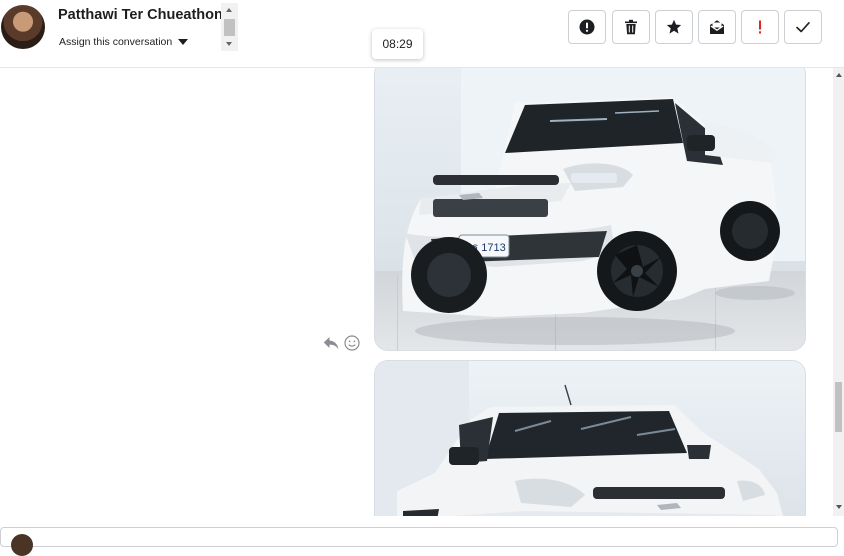  I want to click on mark-important-button, so click(760, 27).